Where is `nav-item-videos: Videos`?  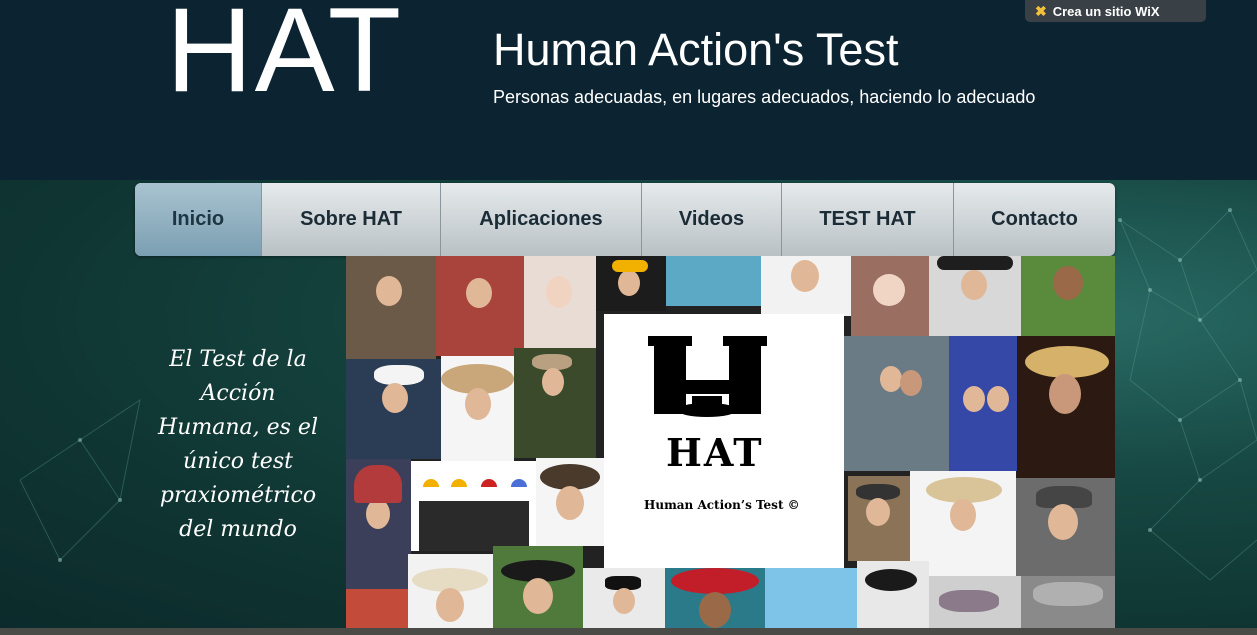 nav-item-videos: Videos is located at coordinates (712, 219).